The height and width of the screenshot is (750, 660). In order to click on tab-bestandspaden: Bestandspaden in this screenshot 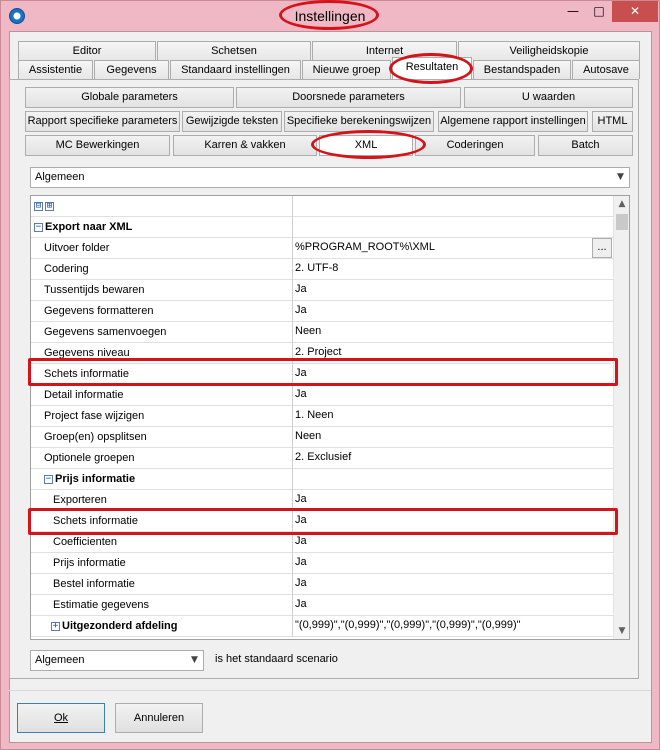, I will do `click(522, 69)`.